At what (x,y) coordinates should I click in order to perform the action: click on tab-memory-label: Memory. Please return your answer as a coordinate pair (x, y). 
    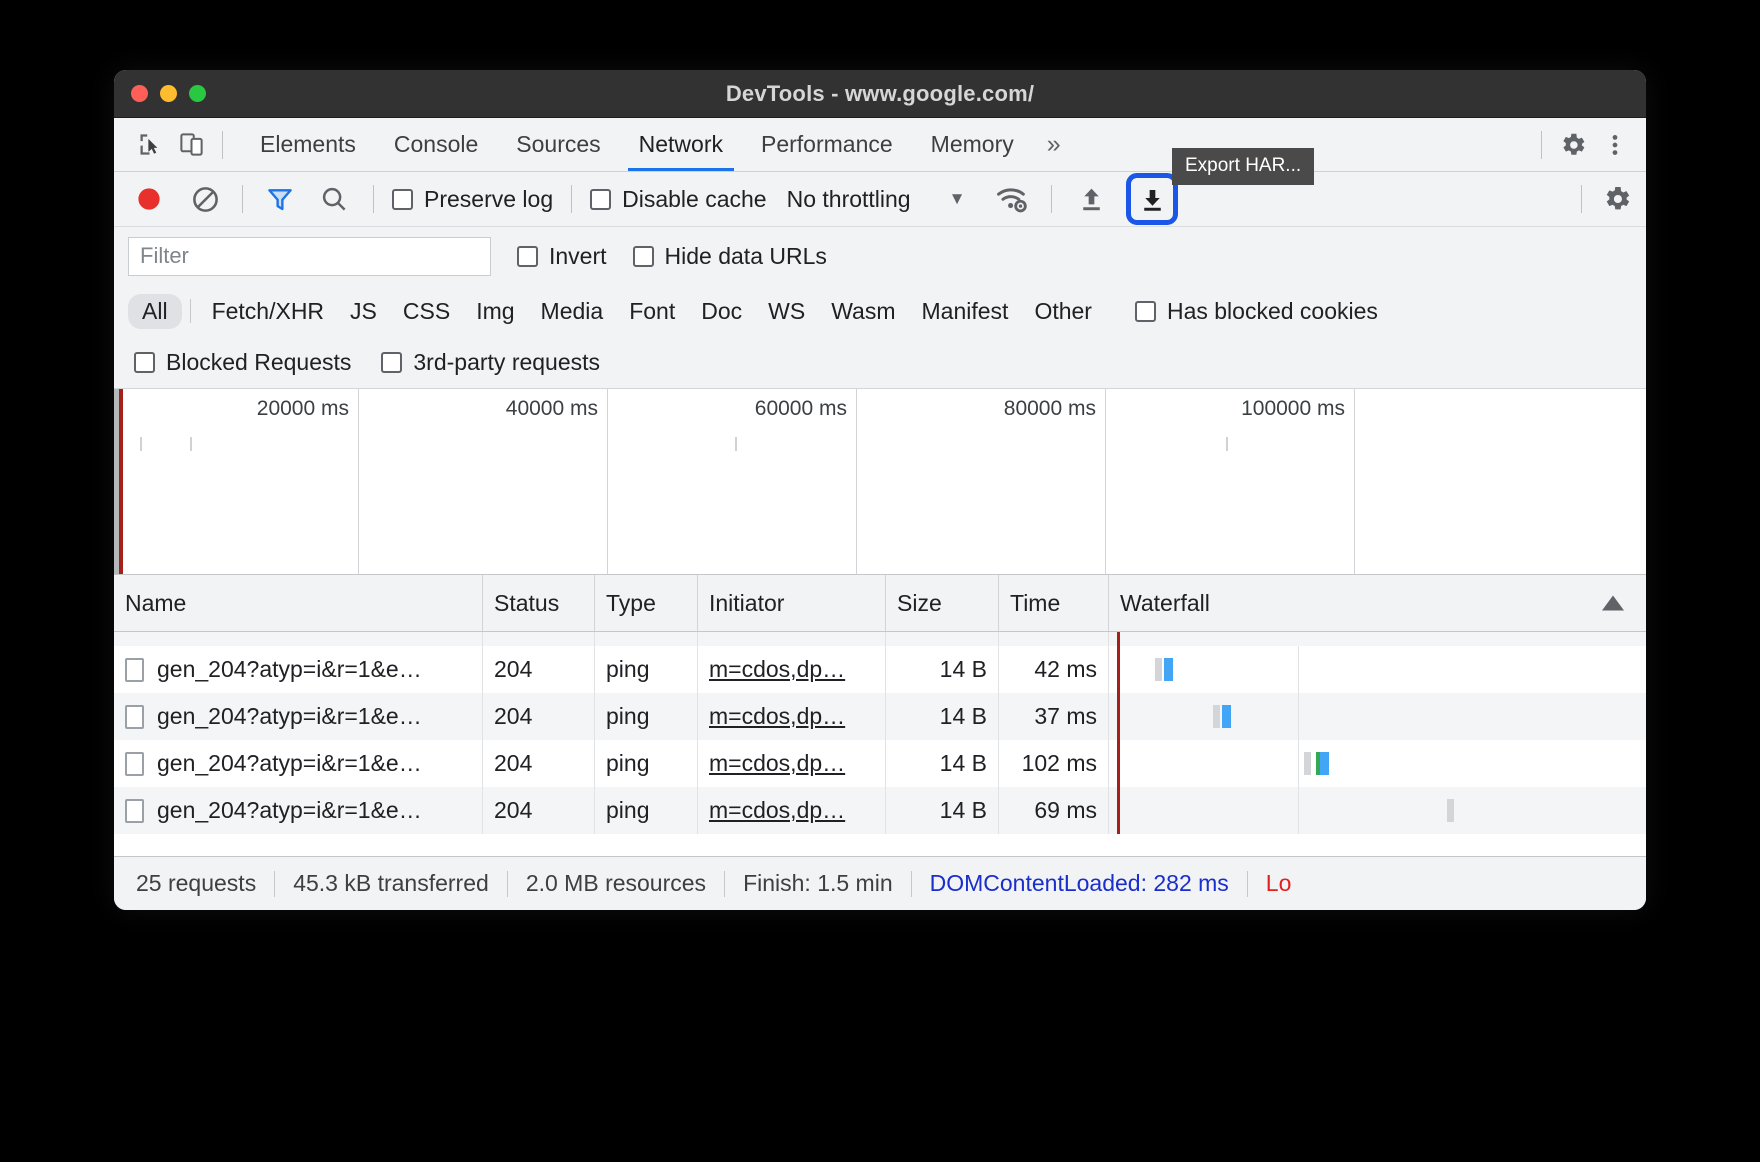
    Looking at the image, I should click on (972, 144).